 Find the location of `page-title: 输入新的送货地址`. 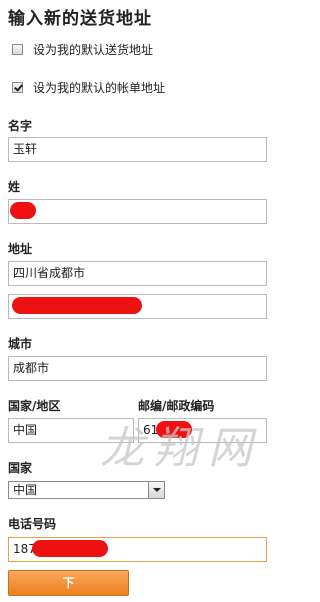

page-title: 输入新的送货地址 is located at coordinates (80, 19).